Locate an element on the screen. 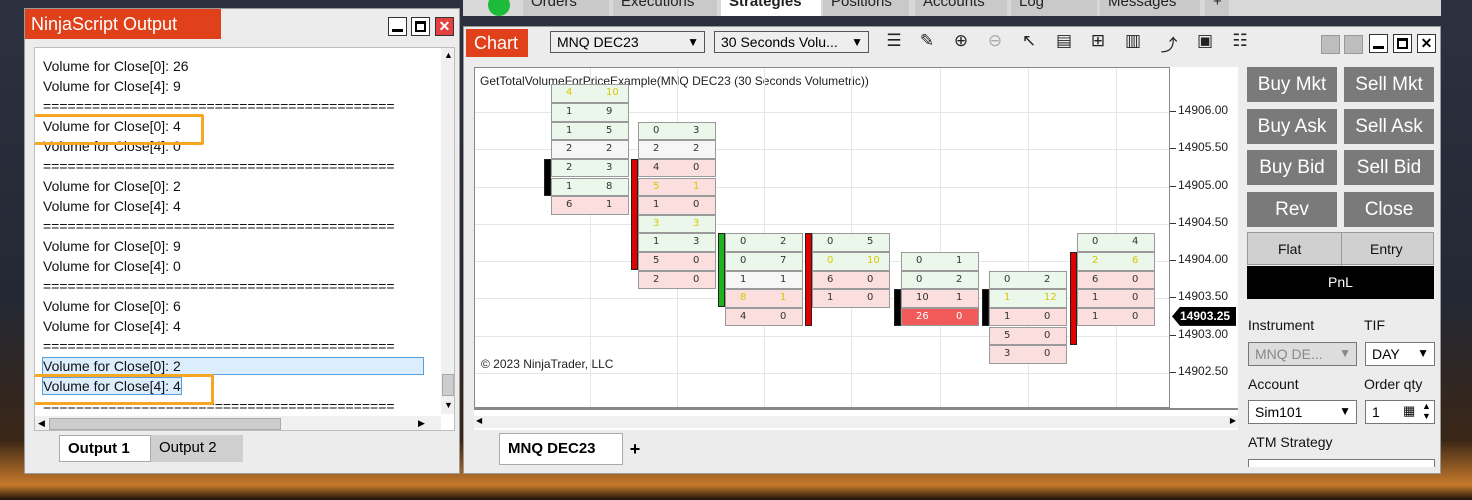  order-button-sell-ask: Sell Ask is located at coordinates (1389, 126).